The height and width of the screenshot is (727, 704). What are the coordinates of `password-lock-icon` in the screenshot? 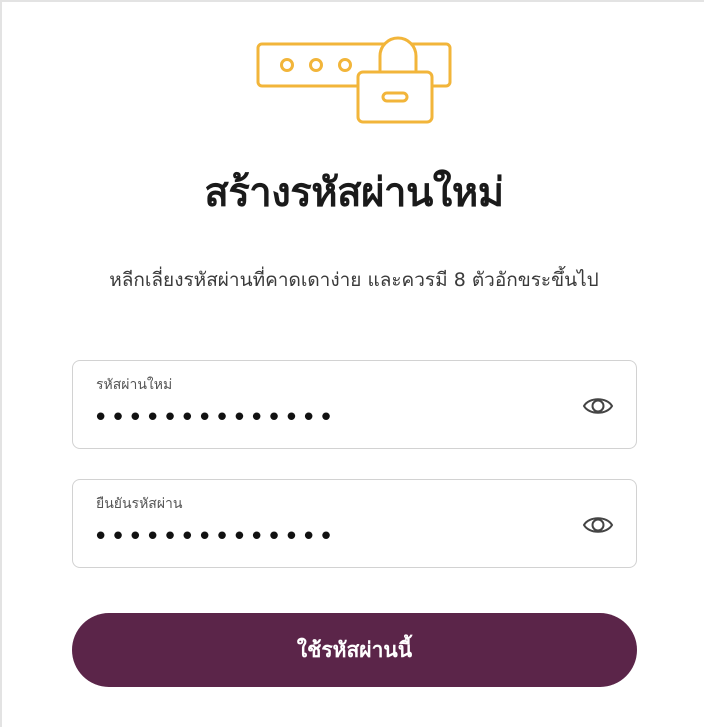 It's located at (355, 81).